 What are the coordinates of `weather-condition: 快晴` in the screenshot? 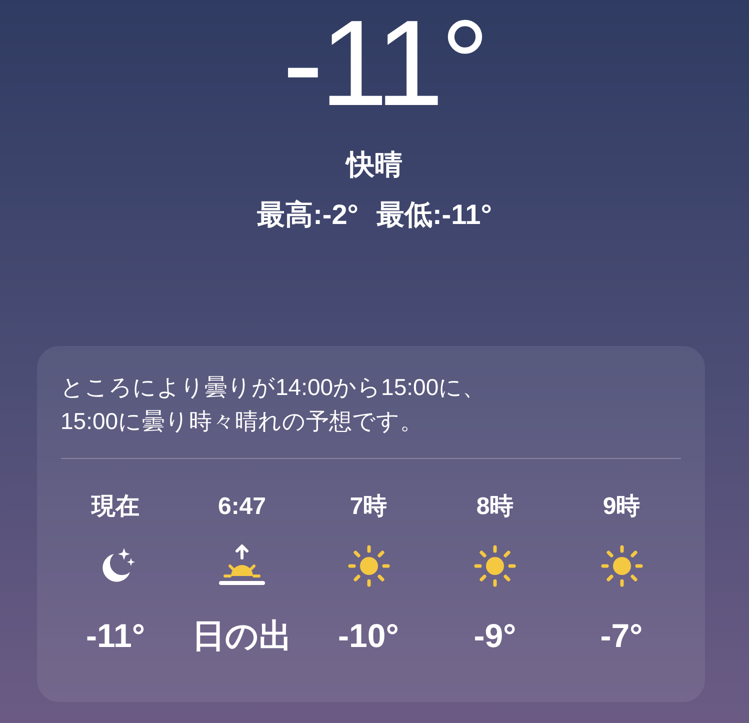 It's located at (374, 165).